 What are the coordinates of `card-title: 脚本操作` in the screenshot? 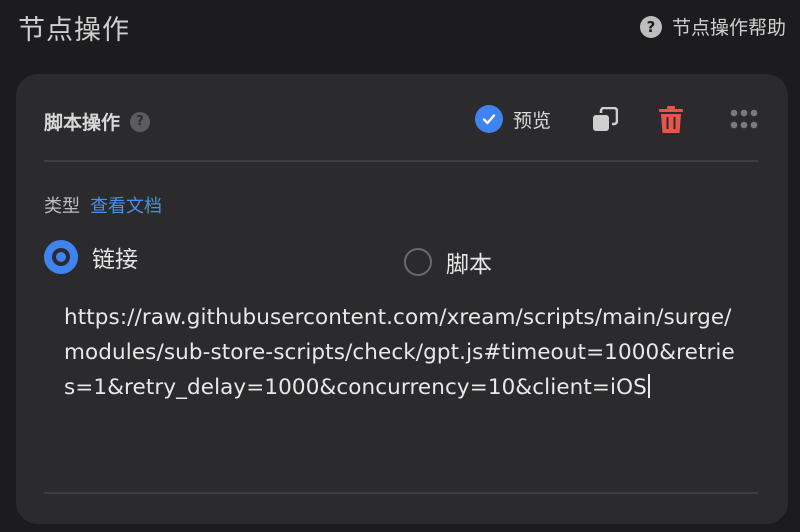 It's located at (82, 123).